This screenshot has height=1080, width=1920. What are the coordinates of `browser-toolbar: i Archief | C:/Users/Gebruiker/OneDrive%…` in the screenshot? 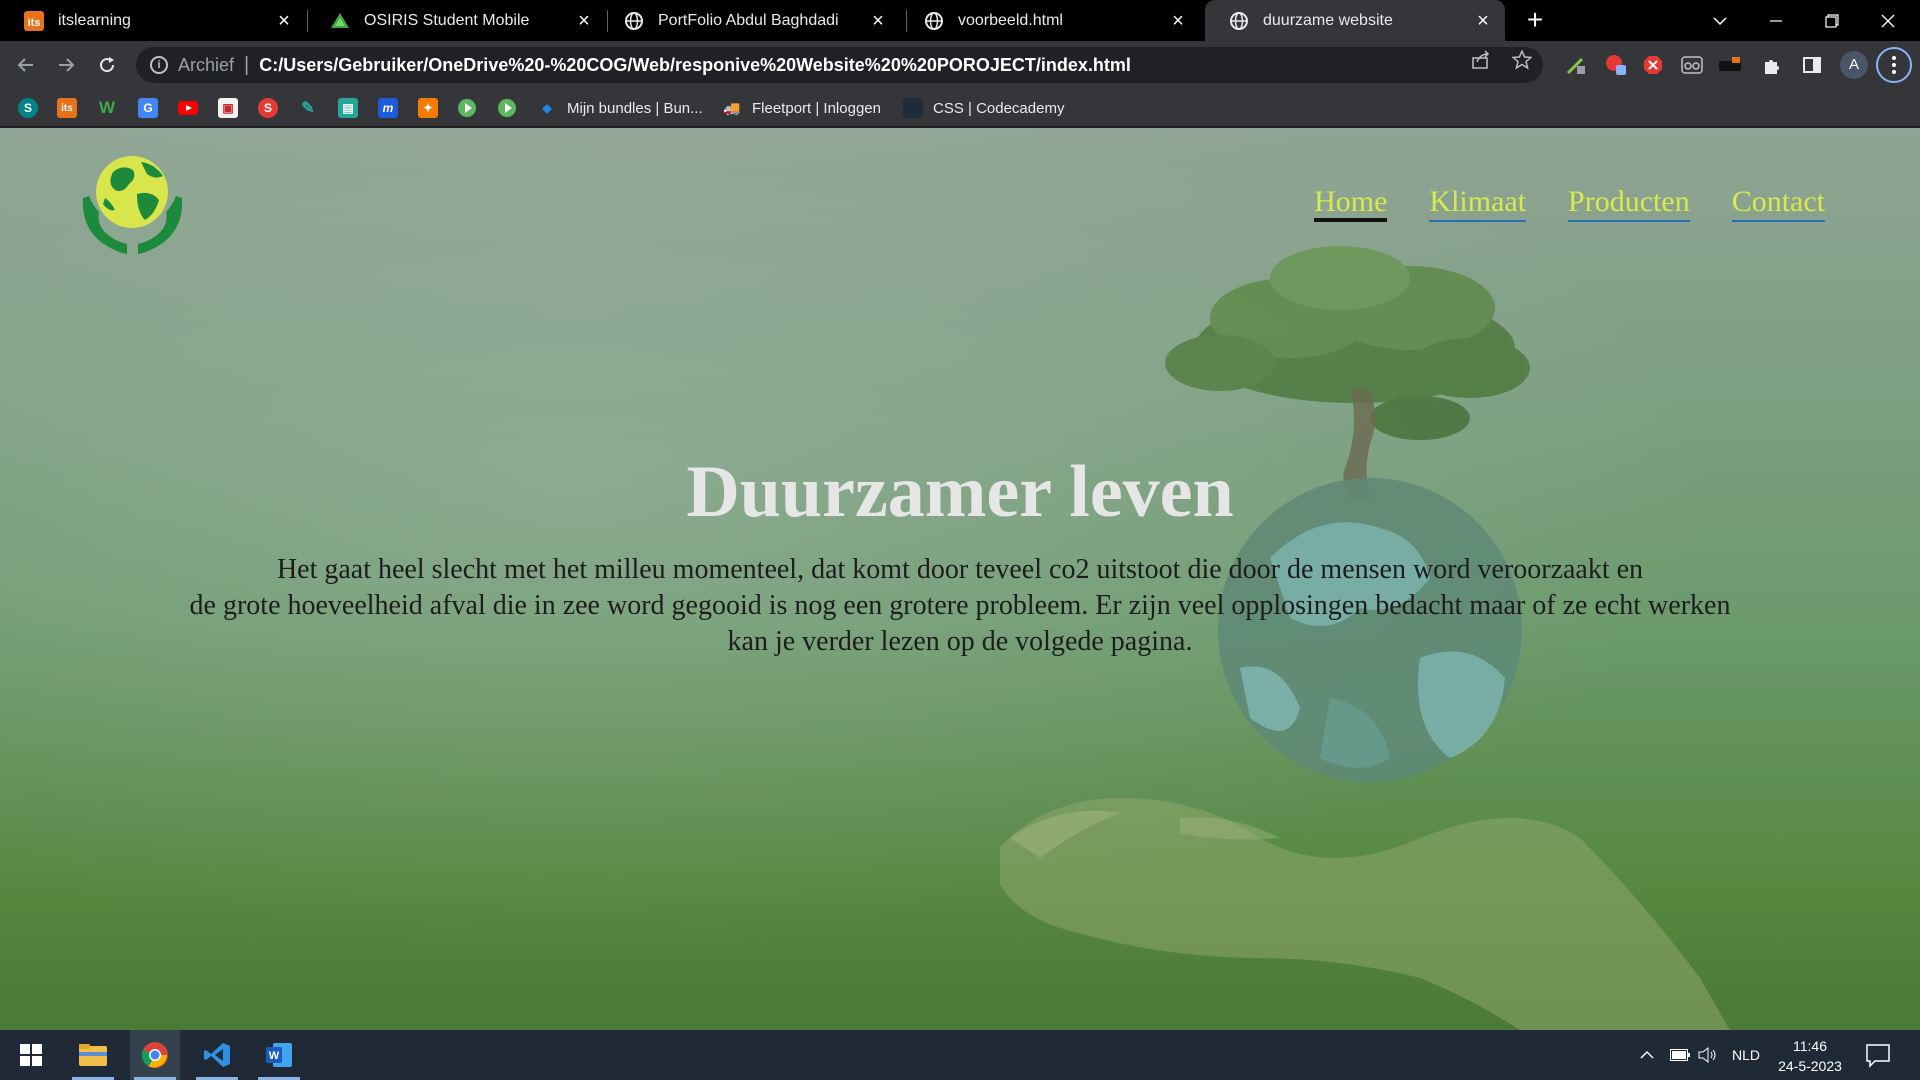 It's located at (960, 65).